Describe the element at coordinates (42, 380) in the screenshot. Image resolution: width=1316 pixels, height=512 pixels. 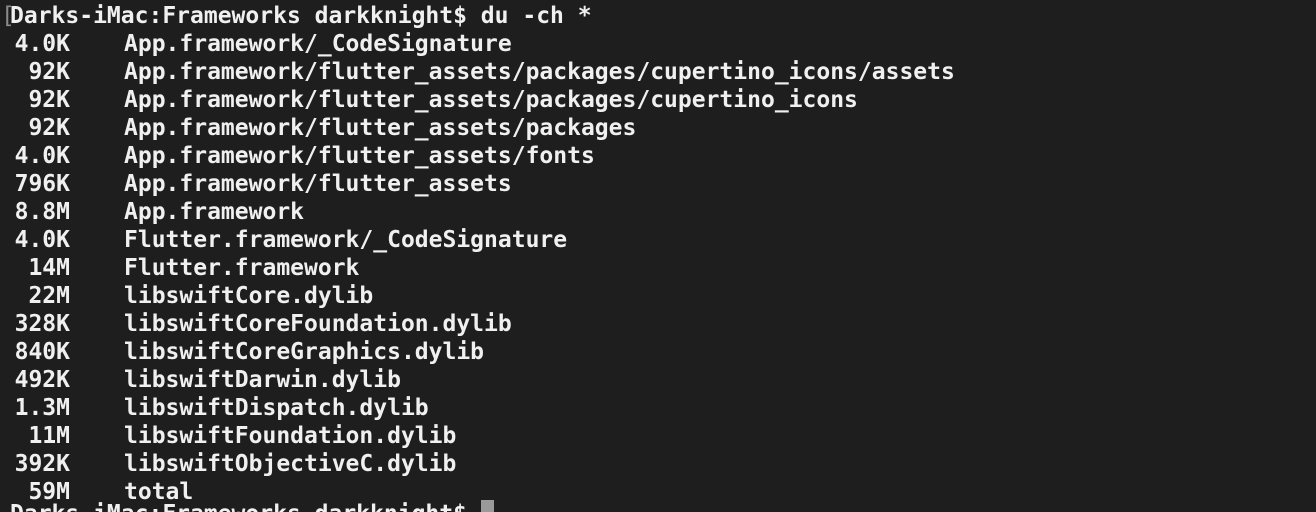
I see `size-value: 492K` at that location.